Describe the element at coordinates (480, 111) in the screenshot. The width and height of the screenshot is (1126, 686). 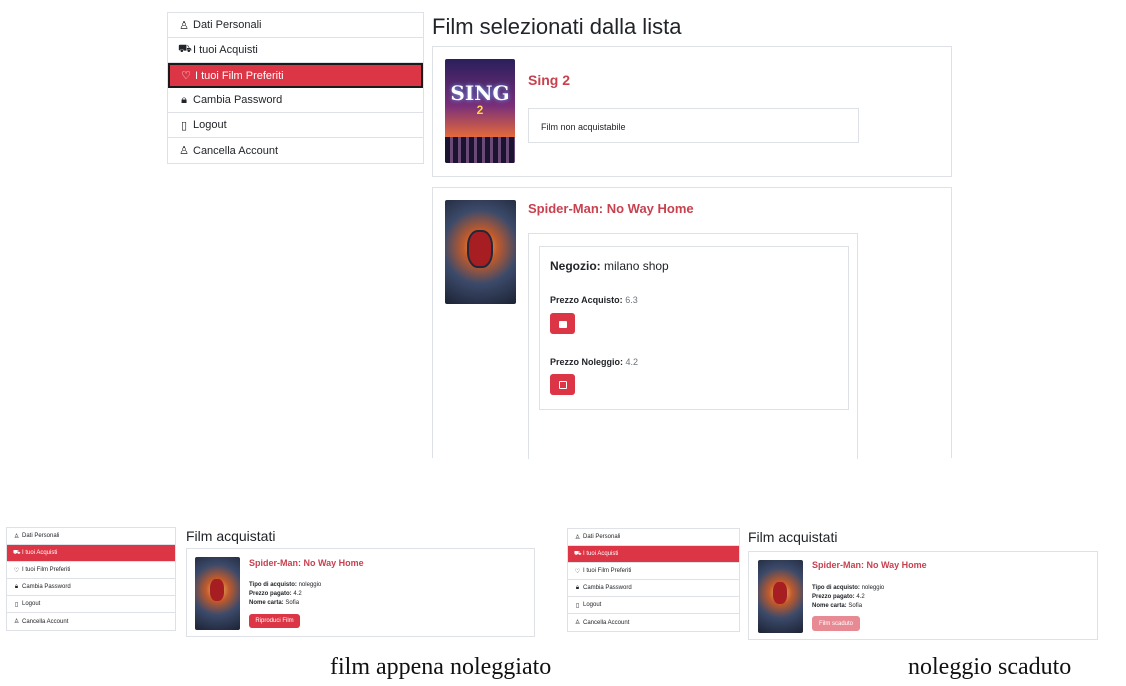
I see `sing2-poster: SING 2` at that location.